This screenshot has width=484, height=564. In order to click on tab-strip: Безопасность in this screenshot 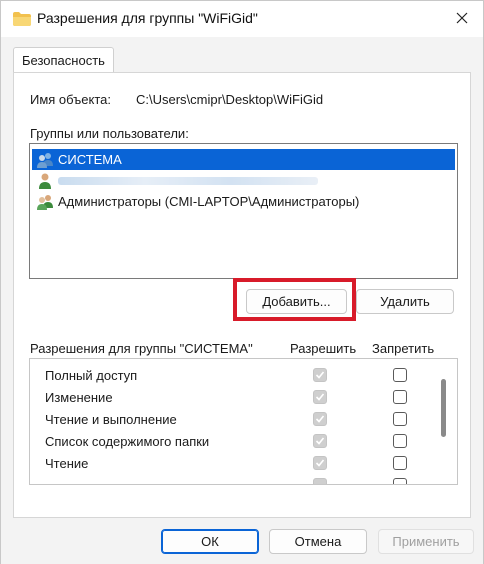, I will do `click(242, 55)`.